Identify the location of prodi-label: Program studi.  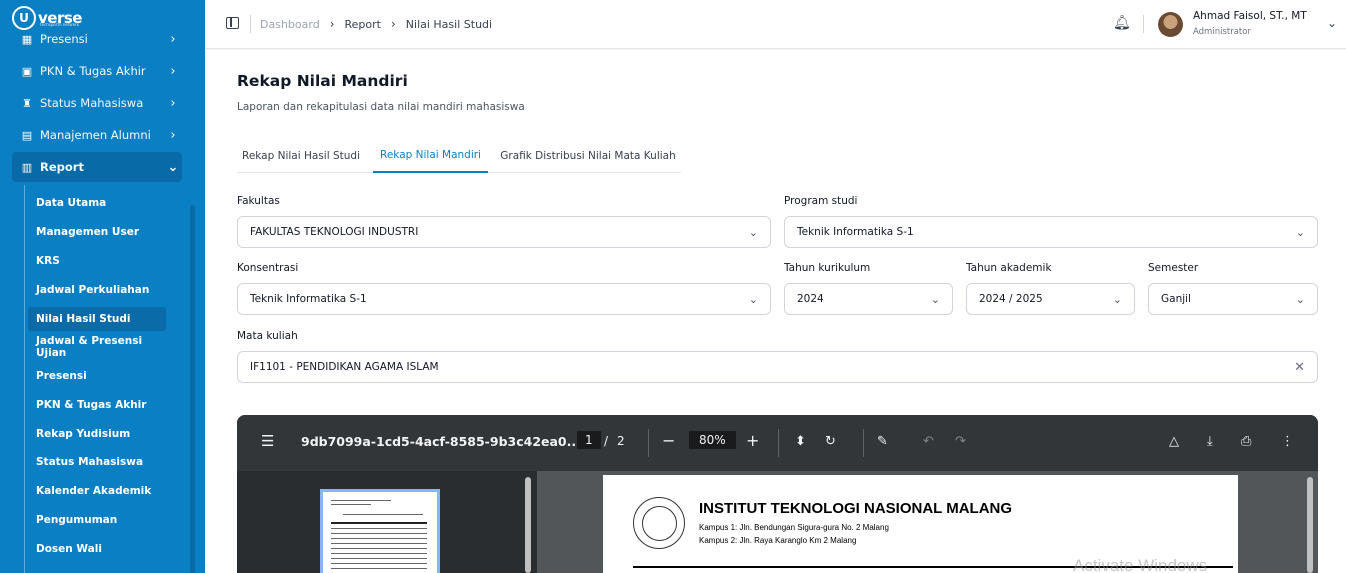
(821, 201).